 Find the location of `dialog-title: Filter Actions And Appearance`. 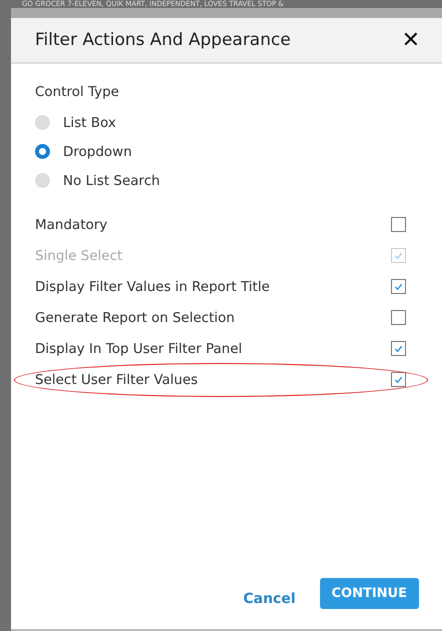

dialog-title: Filter Actions And Appearance is located at coordinates (163, 40).